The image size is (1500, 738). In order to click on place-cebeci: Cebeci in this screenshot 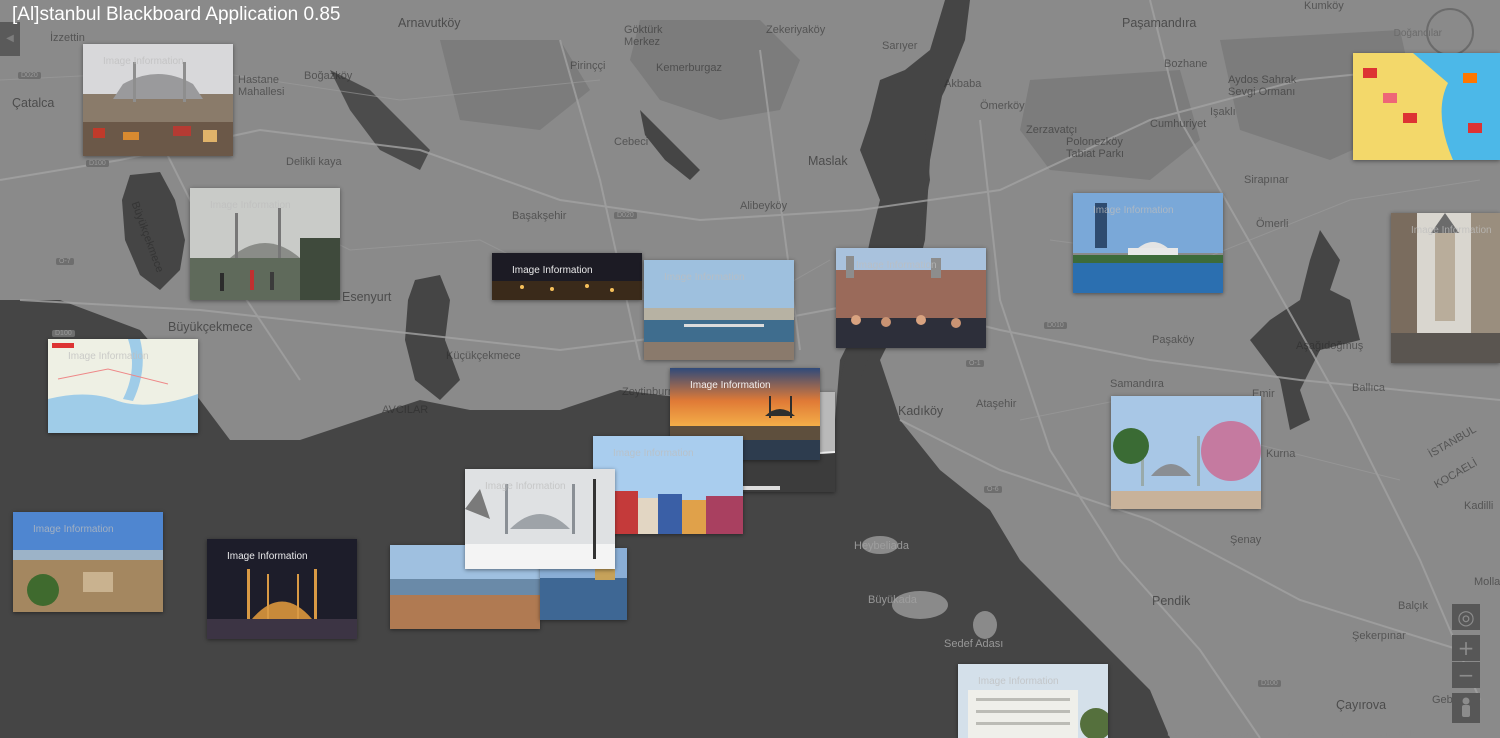, I will do `click(631, 142)`.